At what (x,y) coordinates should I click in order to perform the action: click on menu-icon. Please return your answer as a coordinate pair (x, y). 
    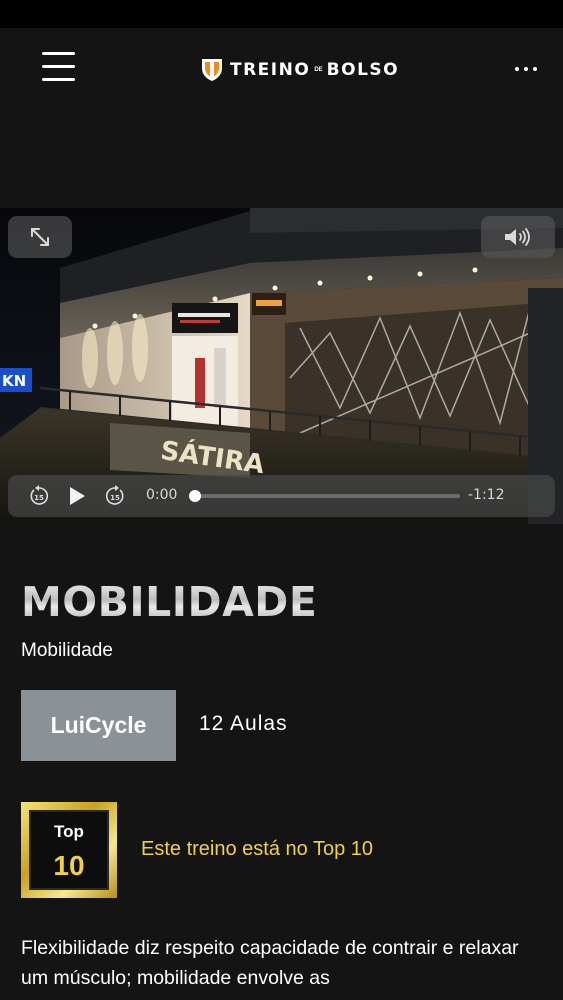
    Looking at the image, I should click on (59, 68).